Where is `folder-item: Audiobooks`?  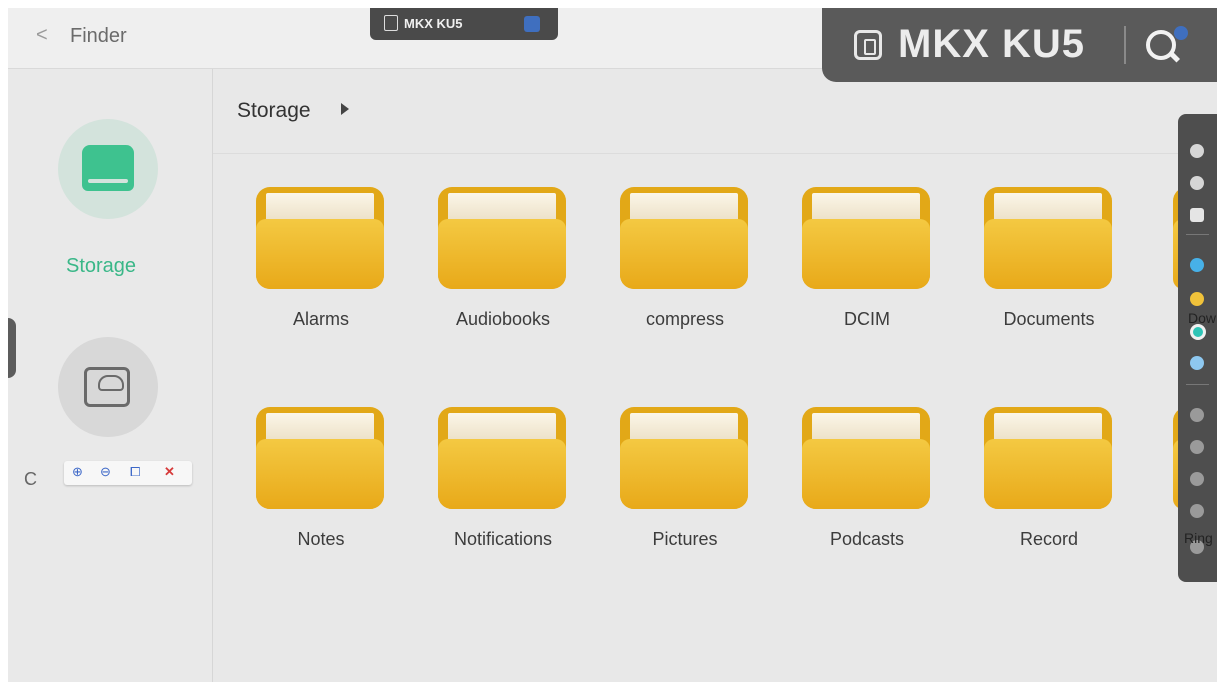
folder-item: Audiobooks is located at coordinates (488, 256).